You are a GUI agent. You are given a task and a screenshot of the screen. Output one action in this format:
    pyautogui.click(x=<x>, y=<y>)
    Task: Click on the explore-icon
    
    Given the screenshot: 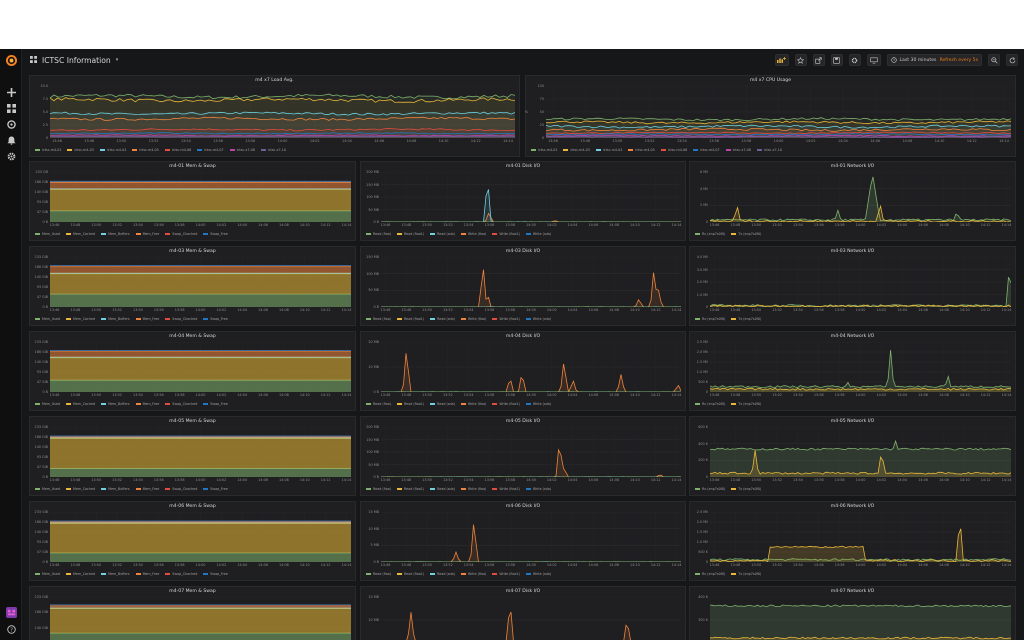 What is the action you would take?
    pyautogui.click(x=11, y=124)
    